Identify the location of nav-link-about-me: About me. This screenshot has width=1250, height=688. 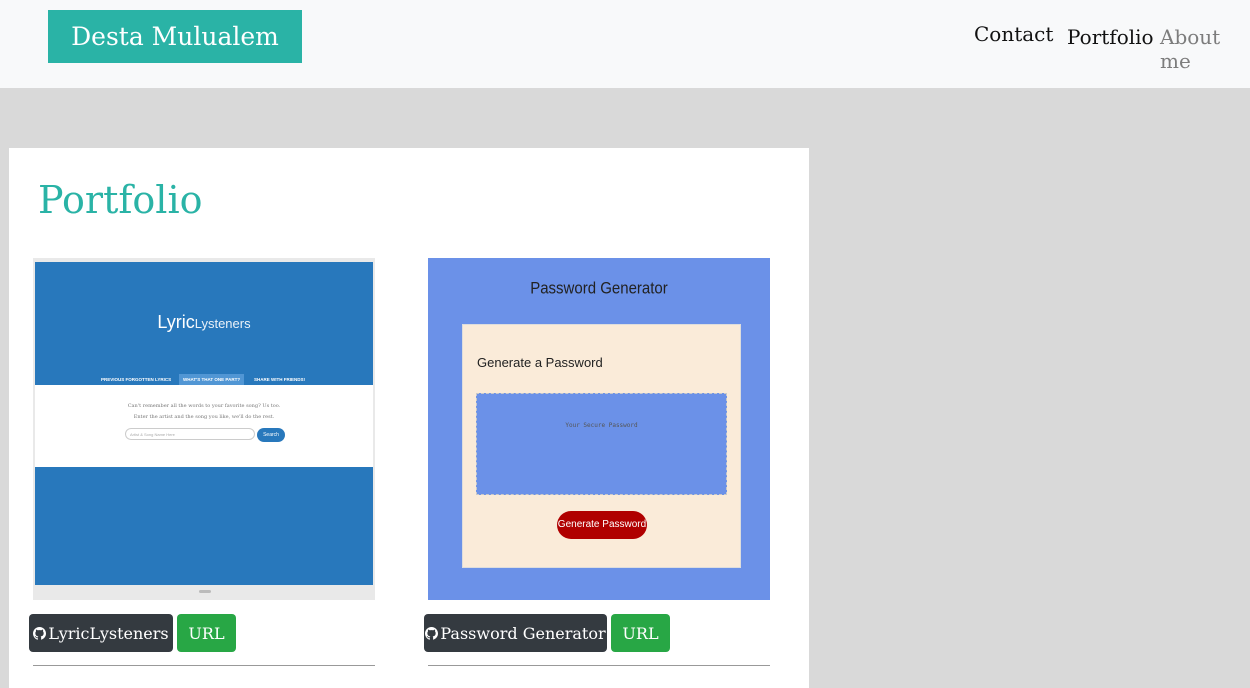
(1205, 49).